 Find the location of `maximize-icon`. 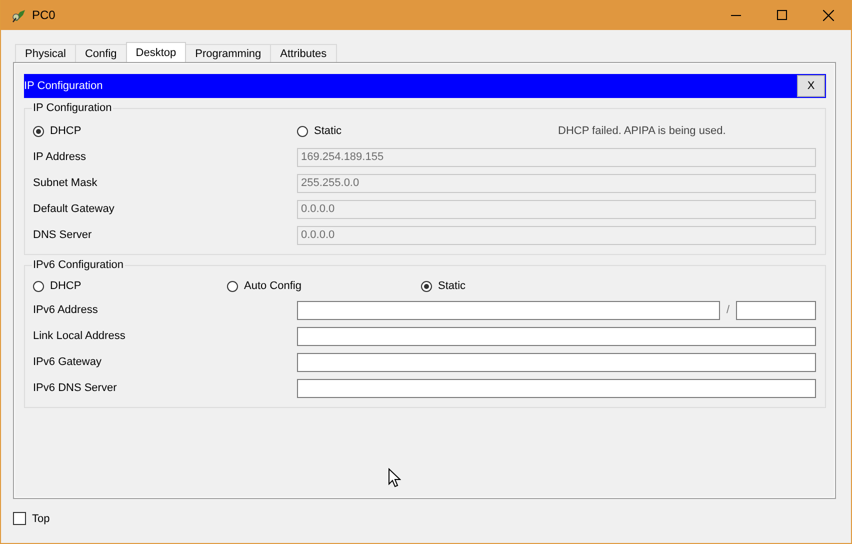

maximize-icon is located at coordinates (782, 15).